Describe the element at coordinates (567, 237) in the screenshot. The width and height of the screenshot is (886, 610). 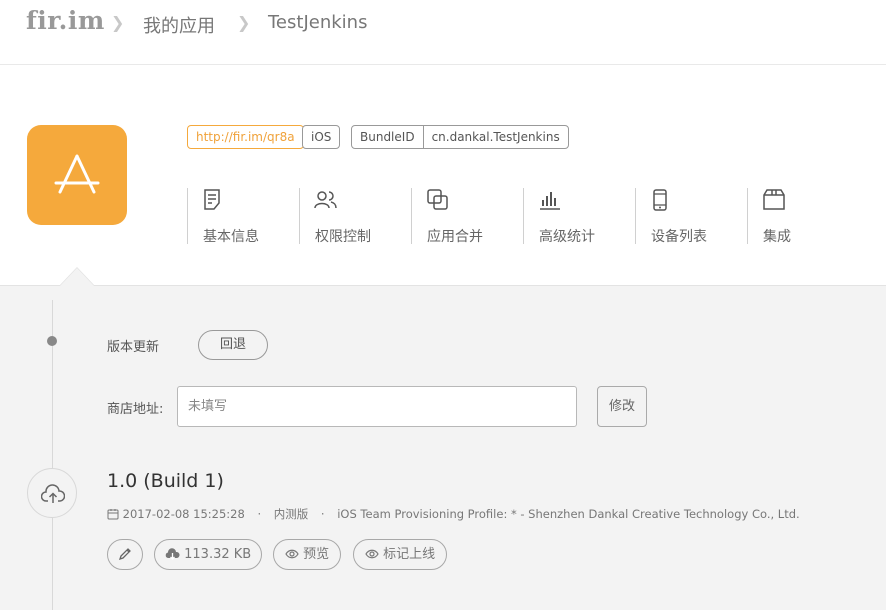
I see `tab-label: 高级统计` at that location.